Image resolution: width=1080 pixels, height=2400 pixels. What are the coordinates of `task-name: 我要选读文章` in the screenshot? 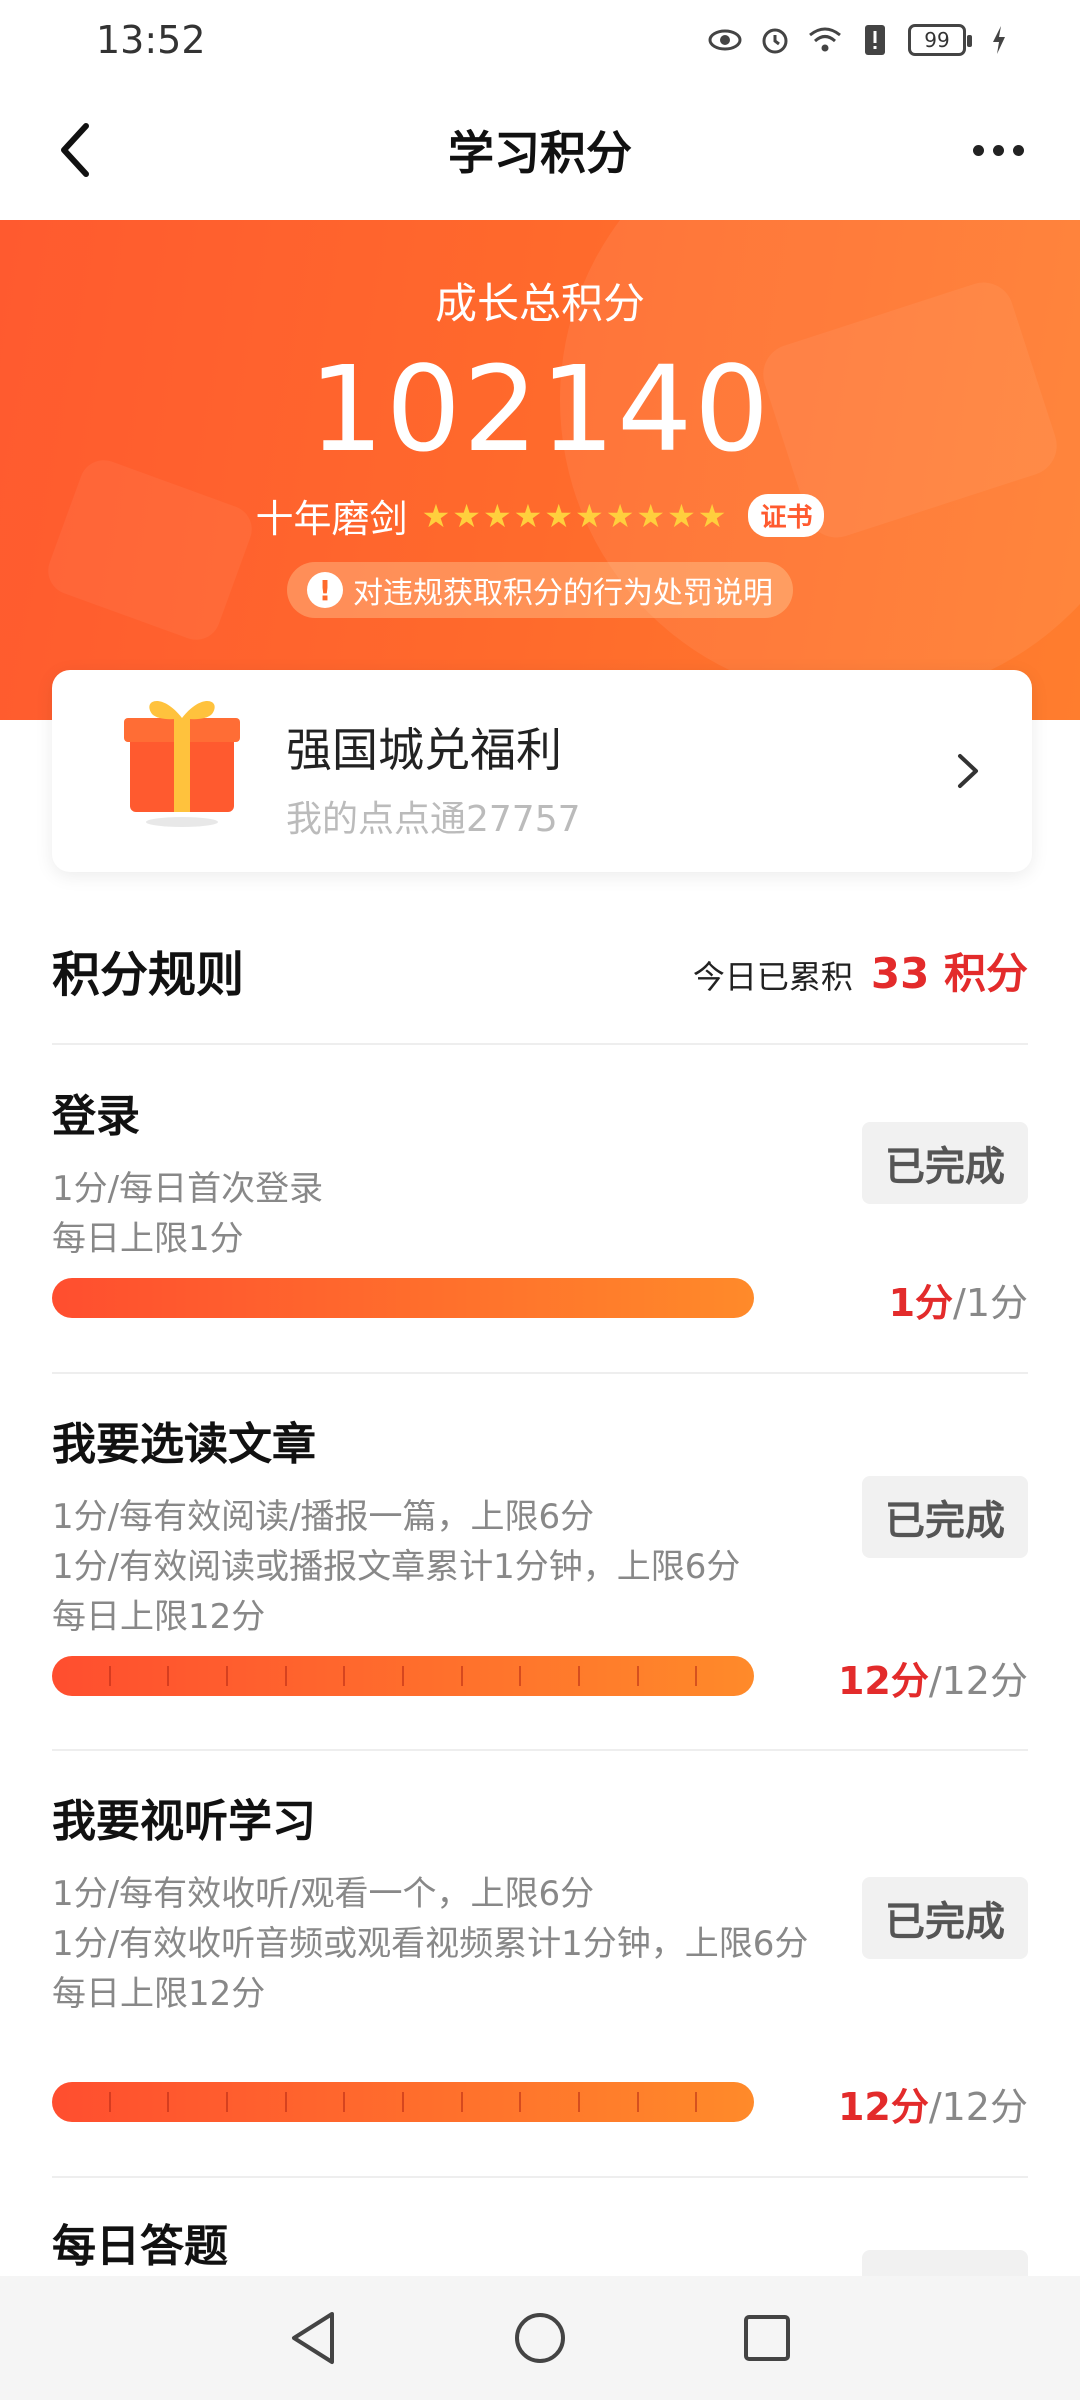 It's located at (184, 1444).